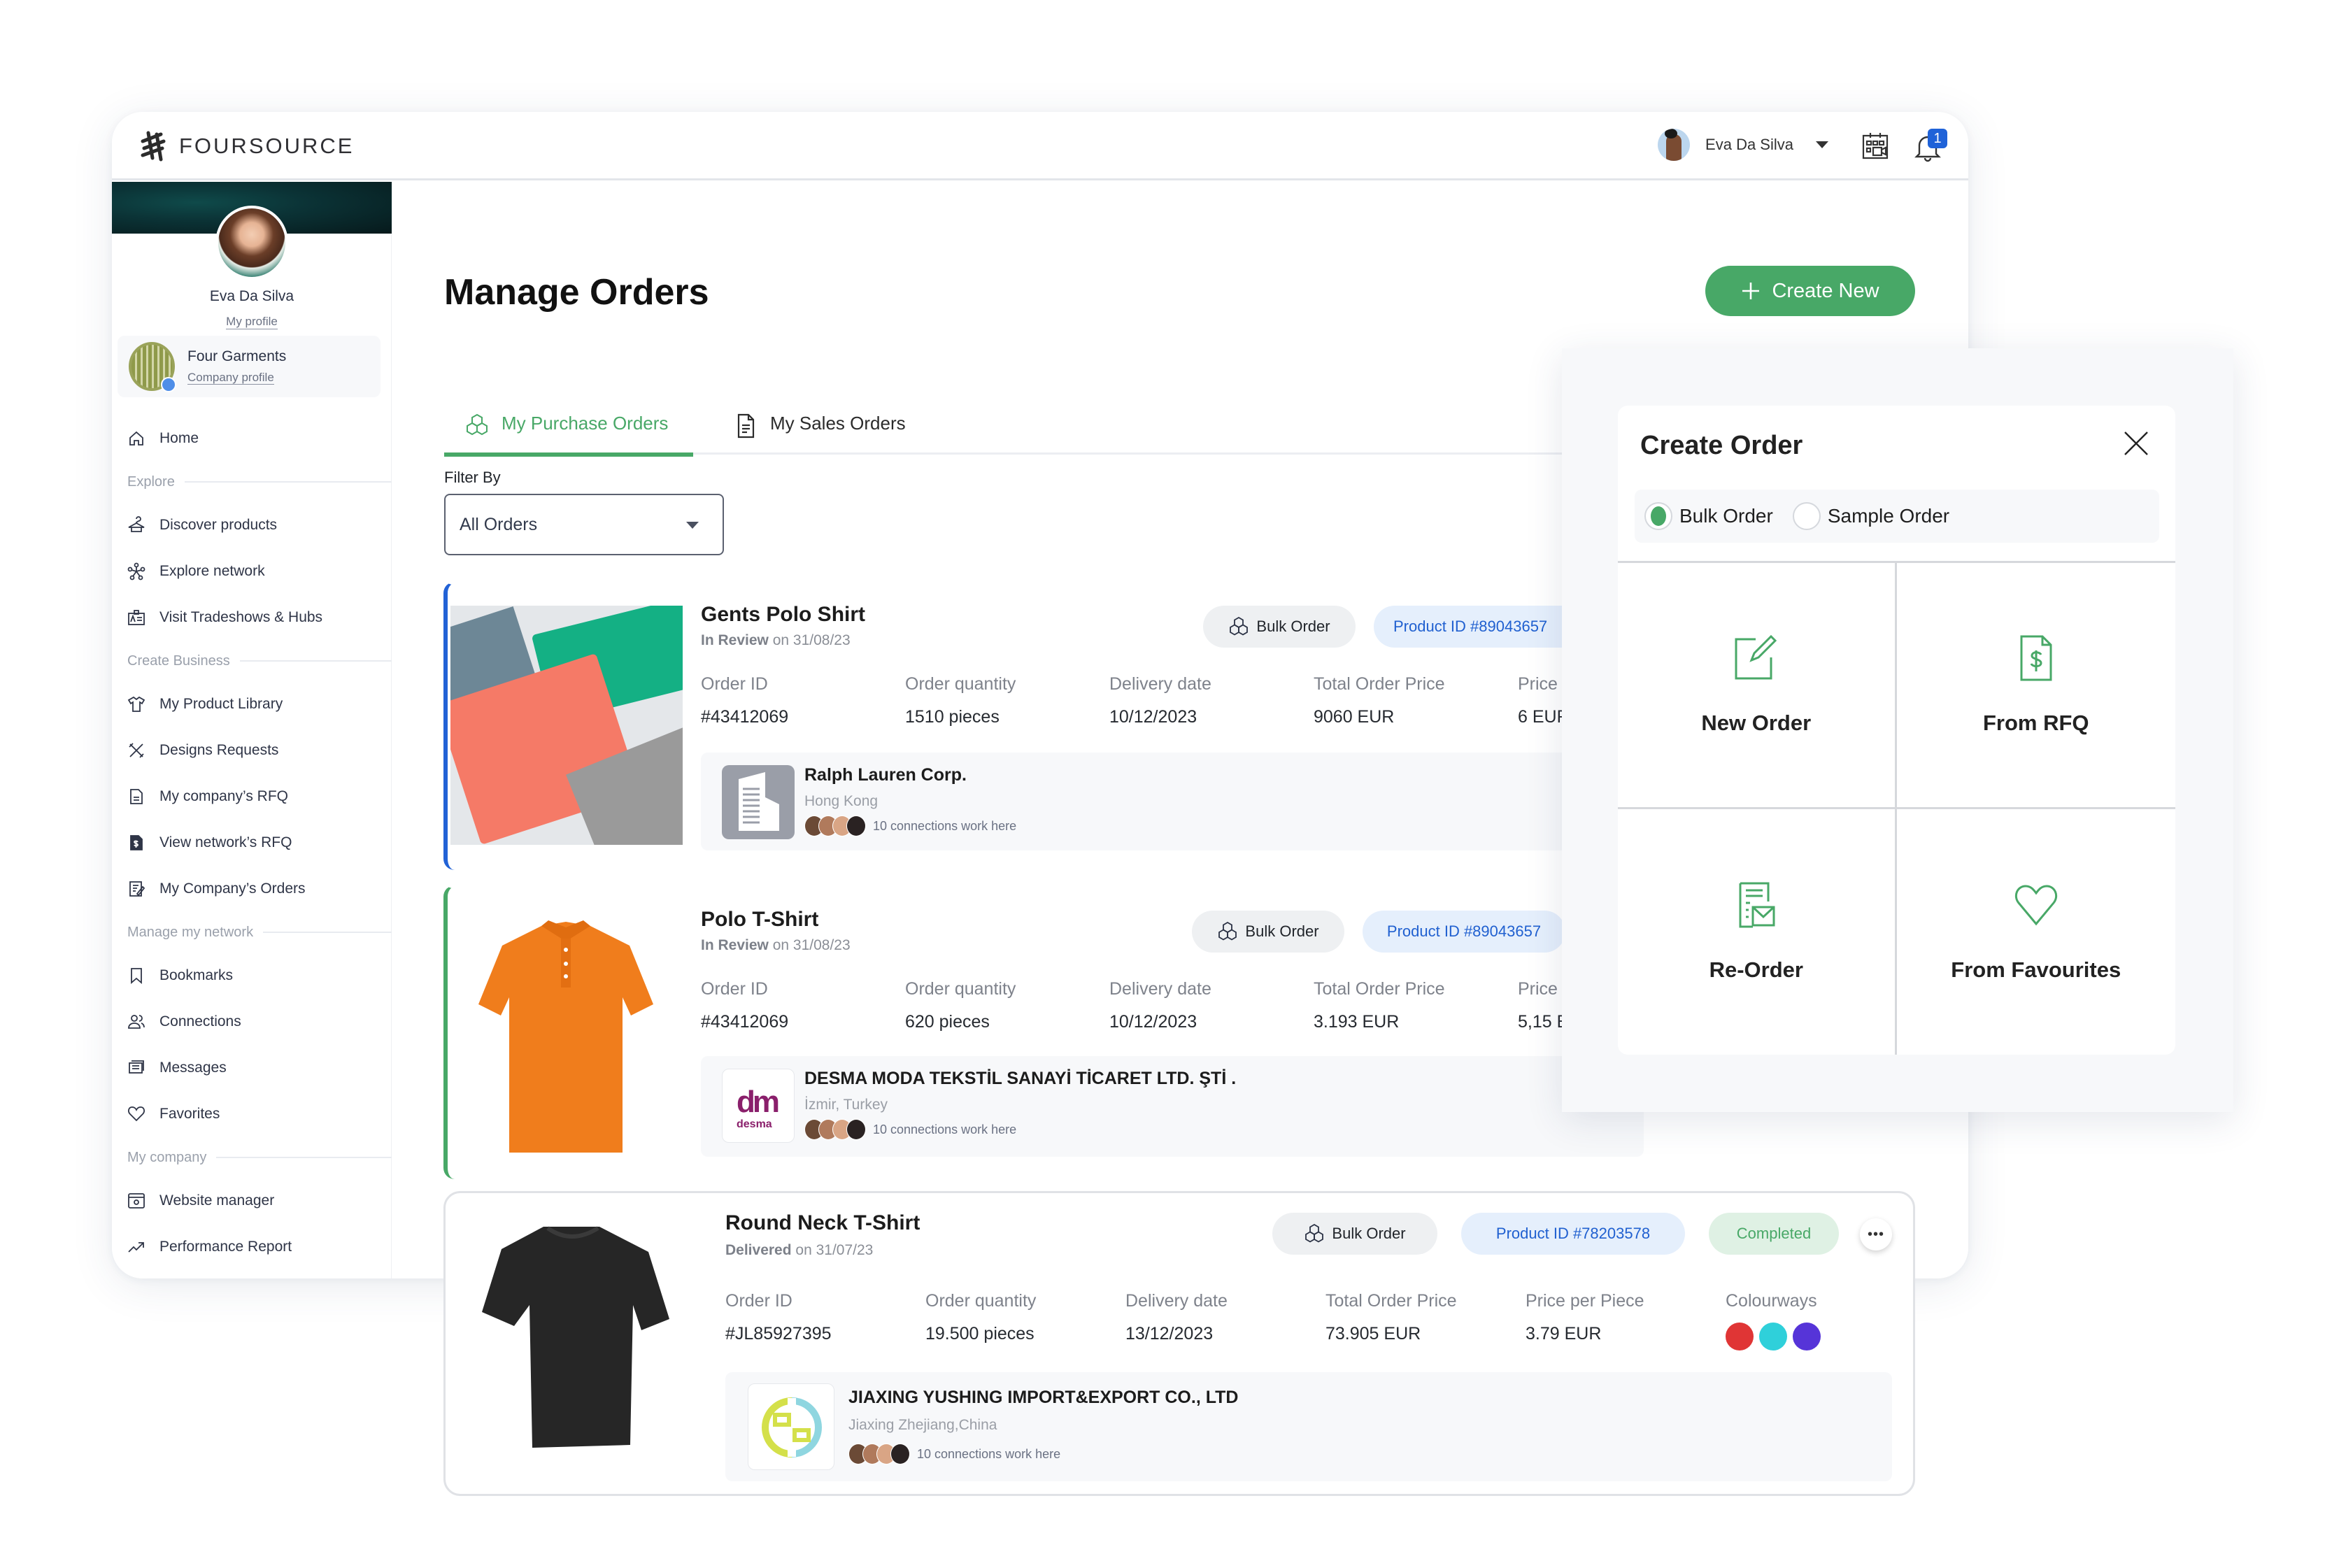 The width and height of the screenshot is (2332, 1568). What do you see at coordinates (230, 378) in the screenshot?
I see `company-profile-link-text: Company profile` at bounding box center [230, 378].